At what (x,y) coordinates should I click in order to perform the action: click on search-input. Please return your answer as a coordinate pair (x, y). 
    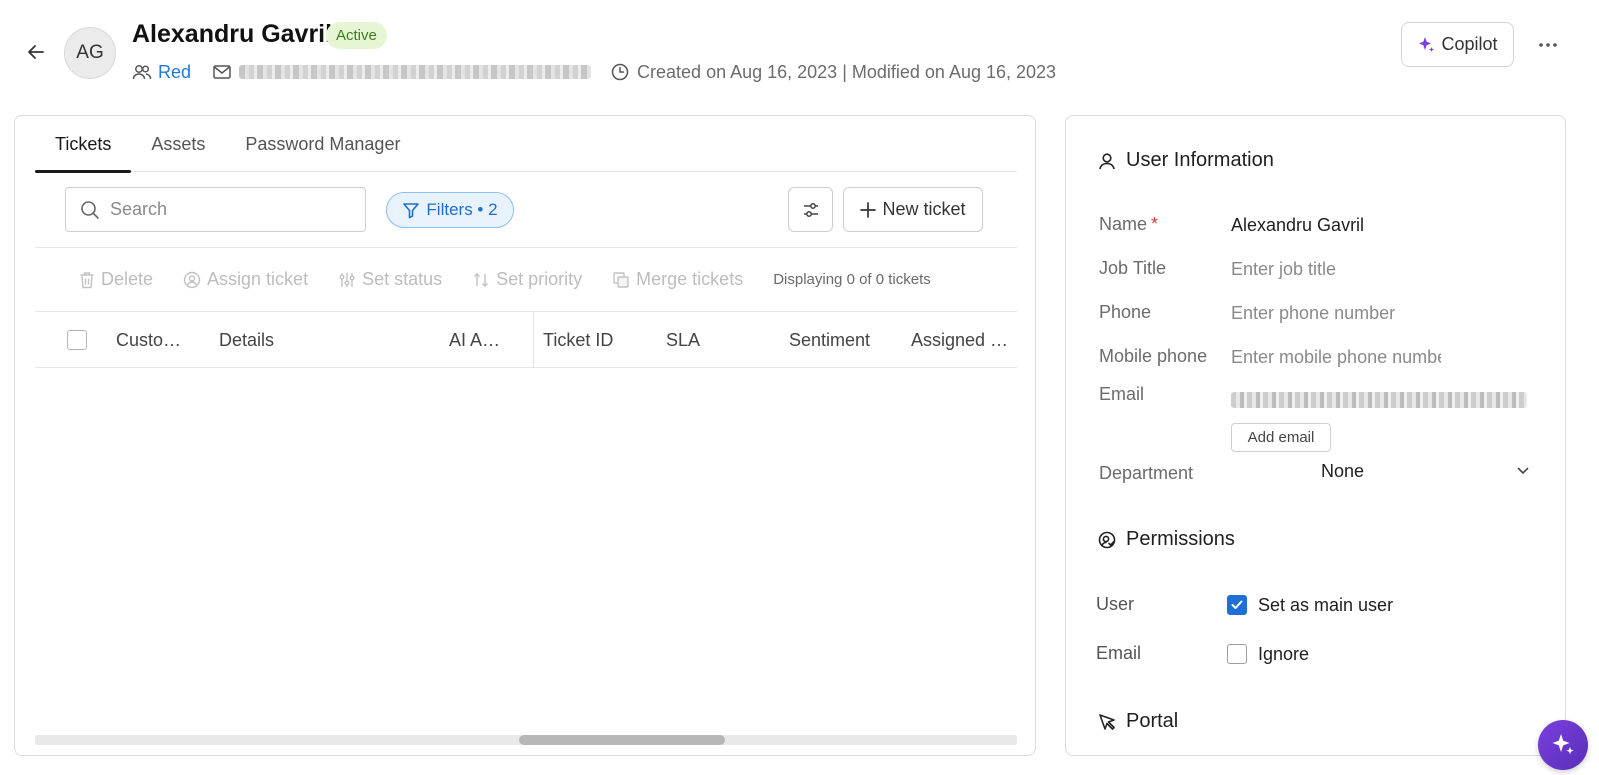
    Looking at the image, I should click on (225, 209).